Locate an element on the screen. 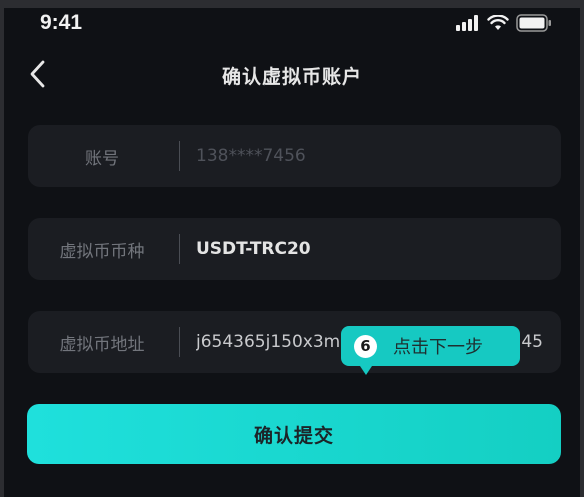 This screenshot has height=497, width=584. submit-label: 确认提交 is located at coordinates (293, 435).